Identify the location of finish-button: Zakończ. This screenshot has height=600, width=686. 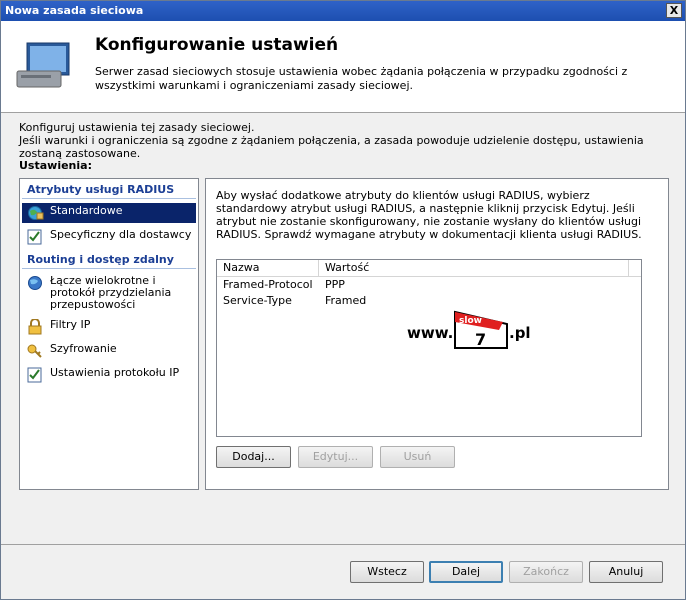
(546, 572).